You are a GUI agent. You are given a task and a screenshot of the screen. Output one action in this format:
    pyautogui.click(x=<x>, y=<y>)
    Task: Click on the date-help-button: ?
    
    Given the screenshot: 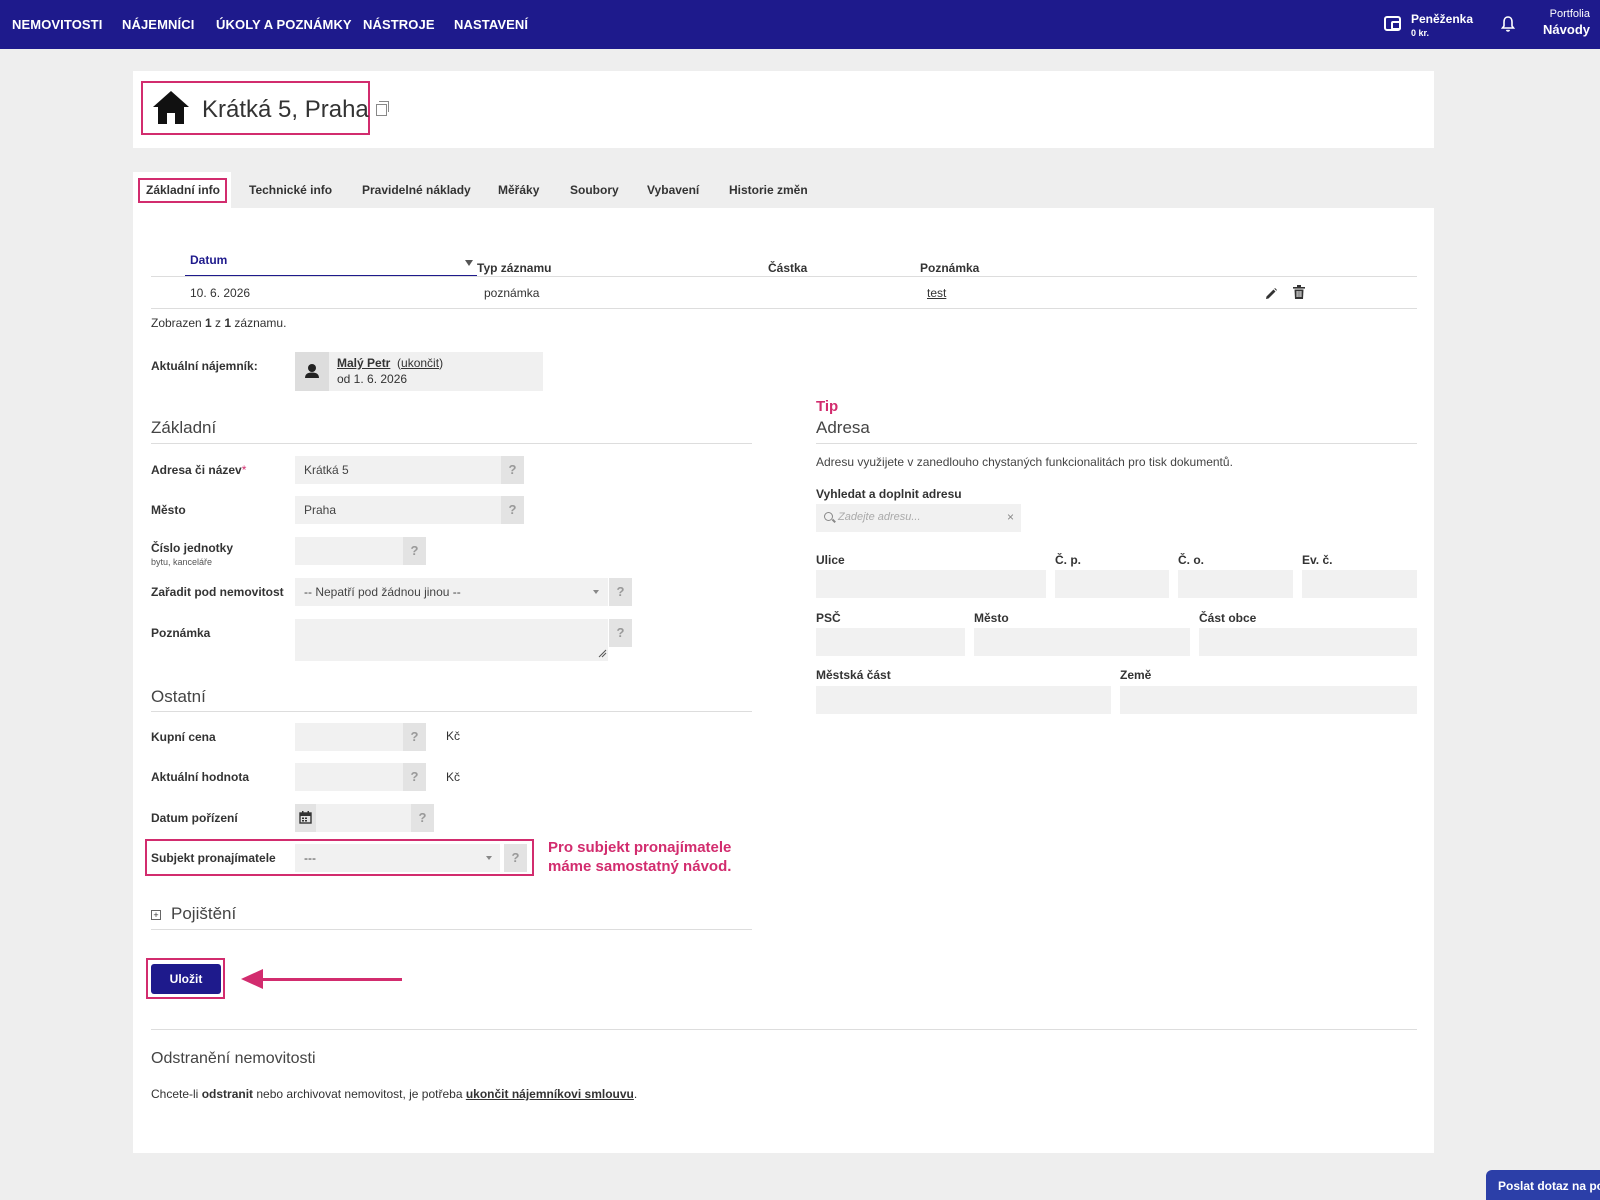 What is the action you would take?
    pyautogui.click(x=422, y=818)
    